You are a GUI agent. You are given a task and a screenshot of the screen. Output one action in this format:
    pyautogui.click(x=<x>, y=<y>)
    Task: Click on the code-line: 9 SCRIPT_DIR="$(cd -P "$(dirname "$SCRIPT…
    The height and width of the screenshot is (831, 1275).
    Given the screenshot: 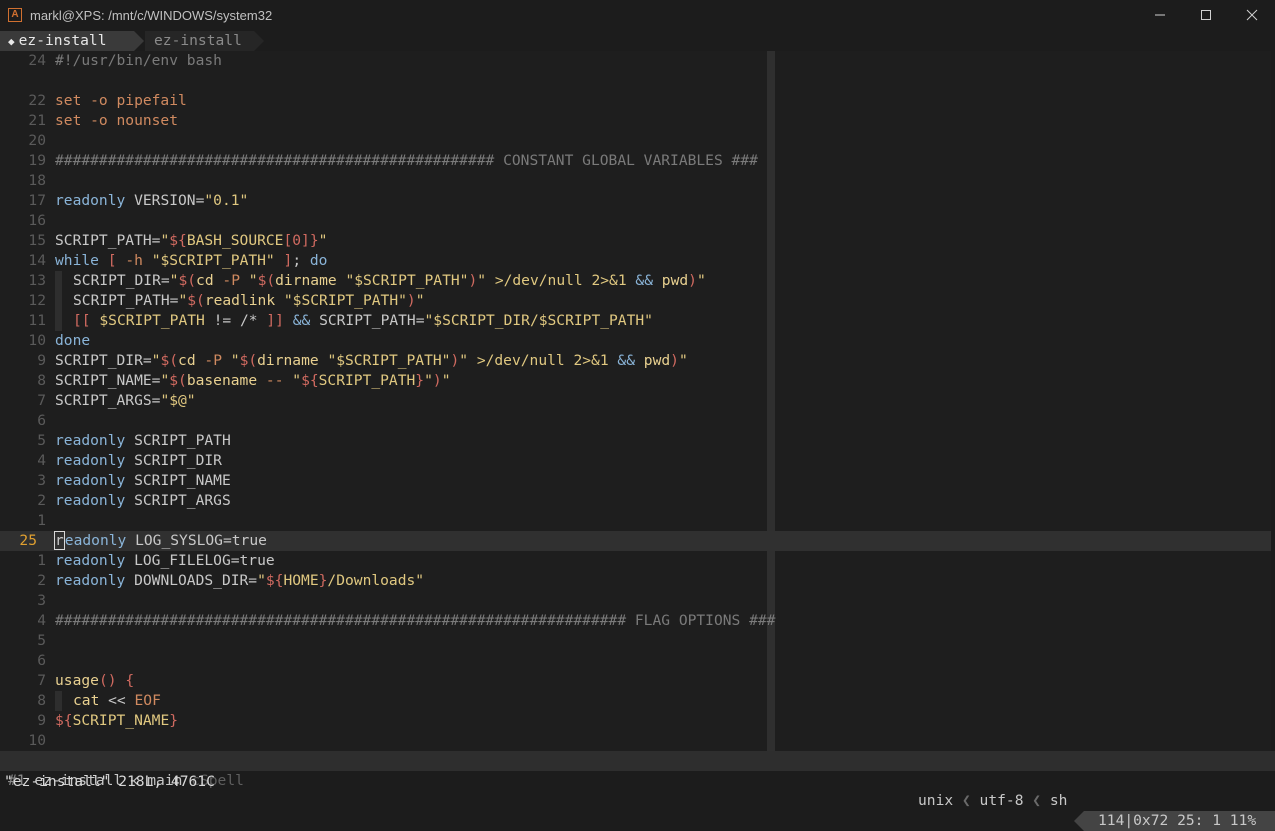 What is the action you would take?
    pyautogui.click(x=635, y=361)
    